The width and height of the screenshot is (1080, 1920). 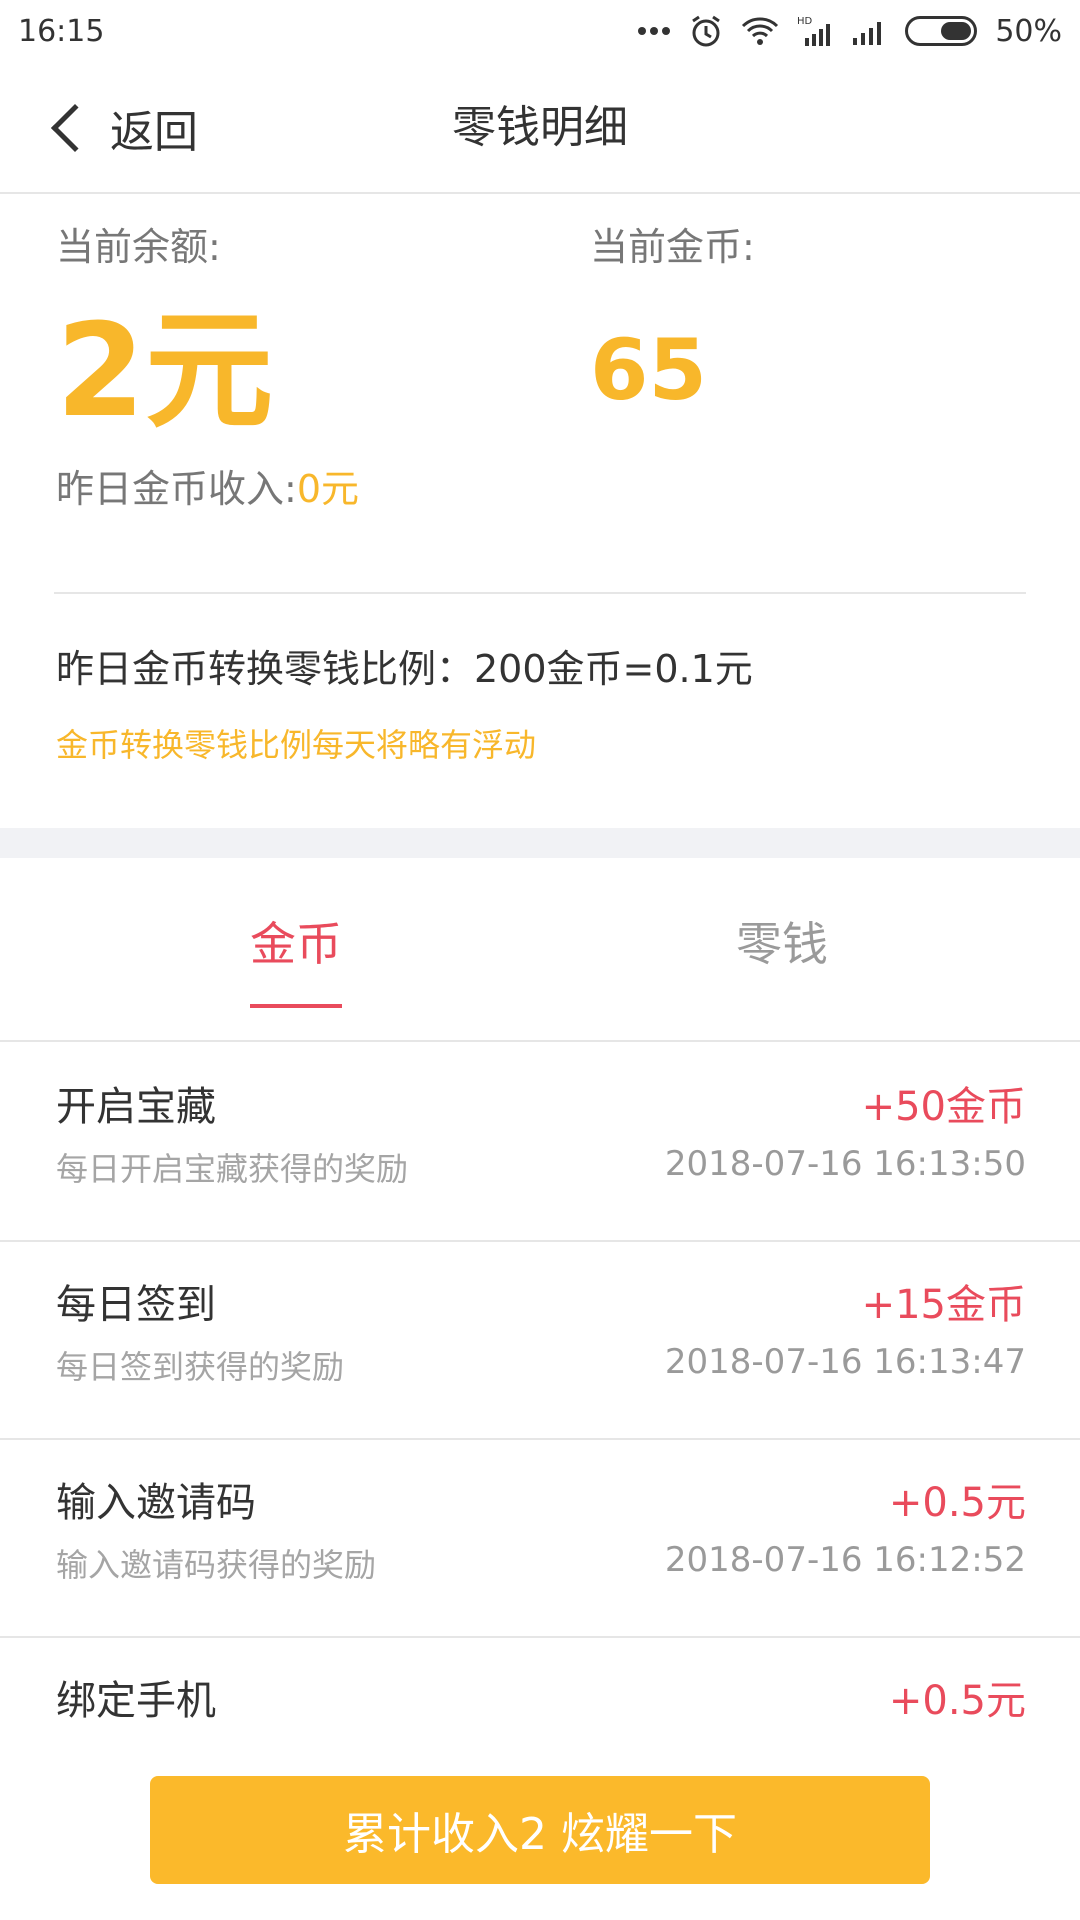 I want to click on record-title: 每日签到, so click(x=136, y=1305).